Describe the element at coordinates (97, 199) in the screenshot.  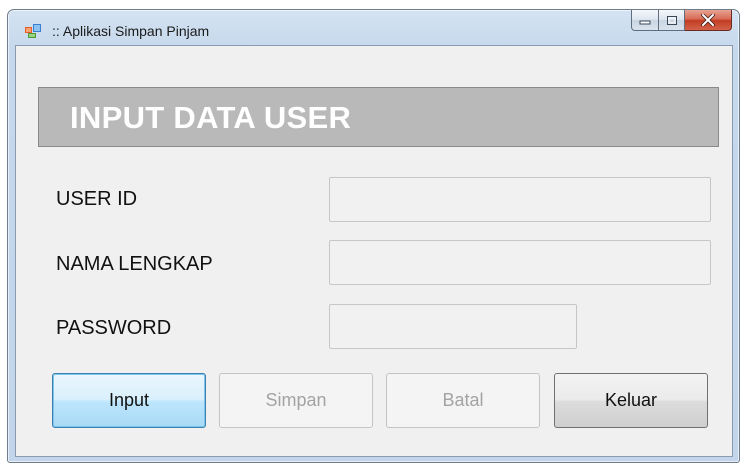
I see `user-id-label: USER ID` at that location.